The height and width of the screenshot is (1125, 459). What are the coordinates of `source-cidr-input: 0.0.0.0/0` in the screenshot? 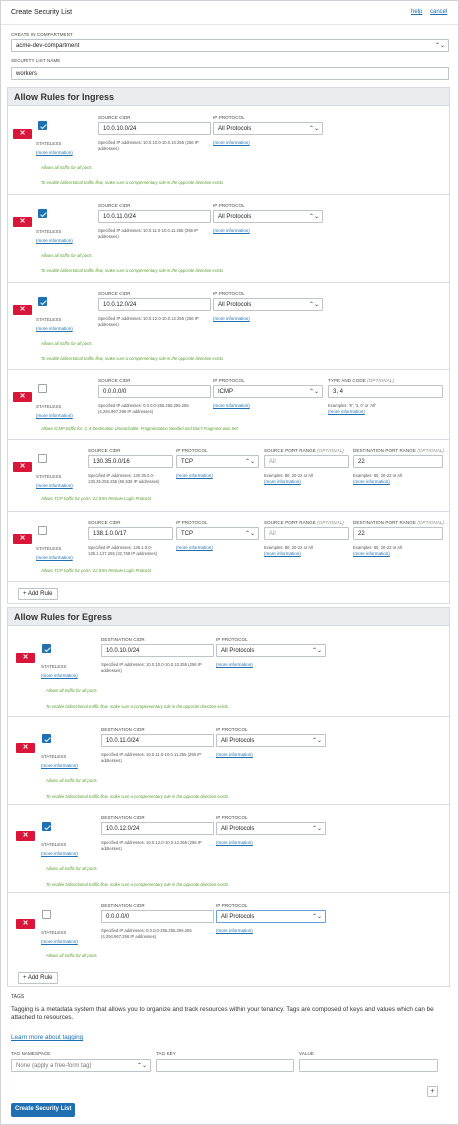 It's located at (154, 391).